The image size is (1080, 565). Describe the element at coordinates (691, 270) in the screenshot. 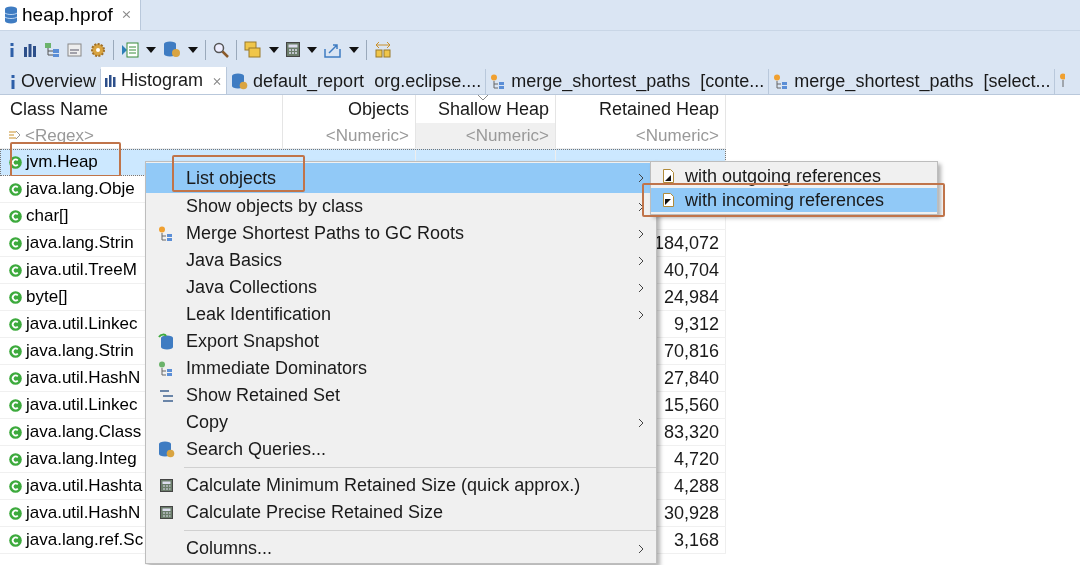

I see `table-cell-text: 40,704` at that location.